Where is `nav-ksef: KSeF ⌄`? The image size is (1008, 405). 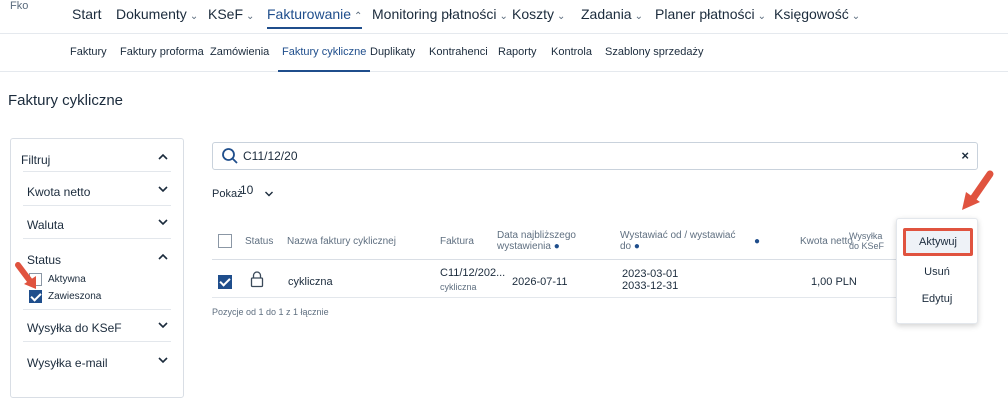
nav-ksef: KSeF ⌄ is located at coordinates (231, 14).